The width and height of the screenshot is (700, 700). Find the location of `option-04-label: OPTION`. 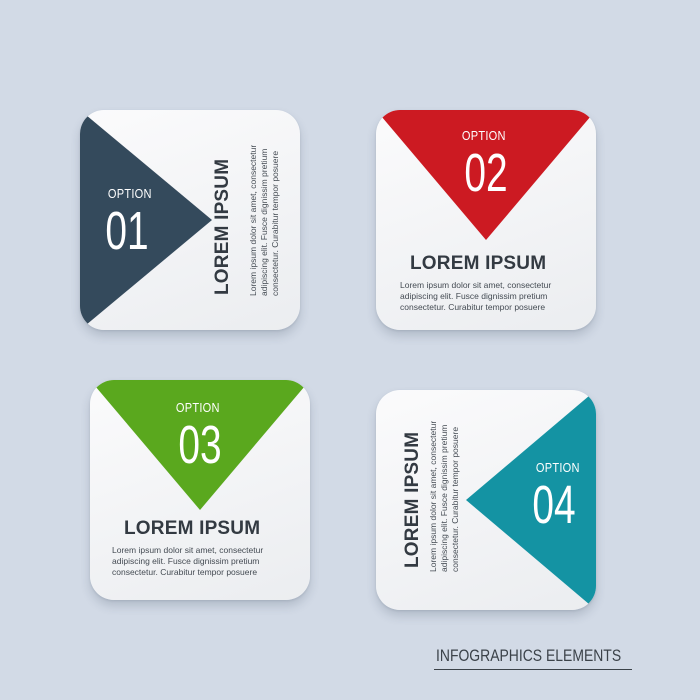

option-04-label: OPTION is located at coordinates (557, 467).